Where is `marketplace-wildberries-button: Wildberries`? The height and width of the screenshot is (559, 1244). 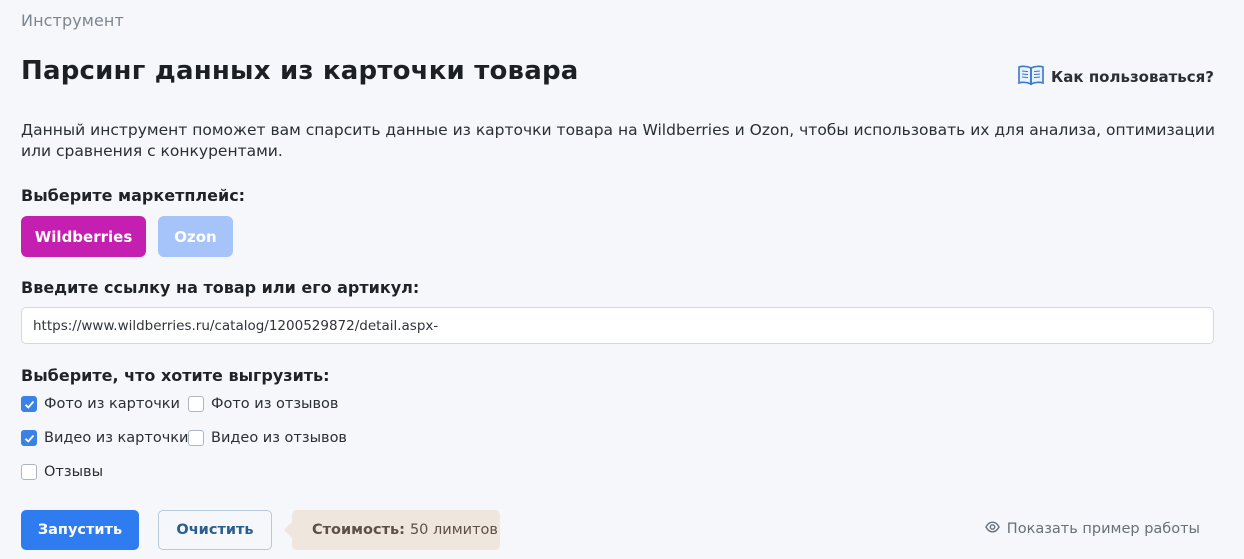
marketplace-wildberries-button: Wildberries is located at coordinates (83, 236).